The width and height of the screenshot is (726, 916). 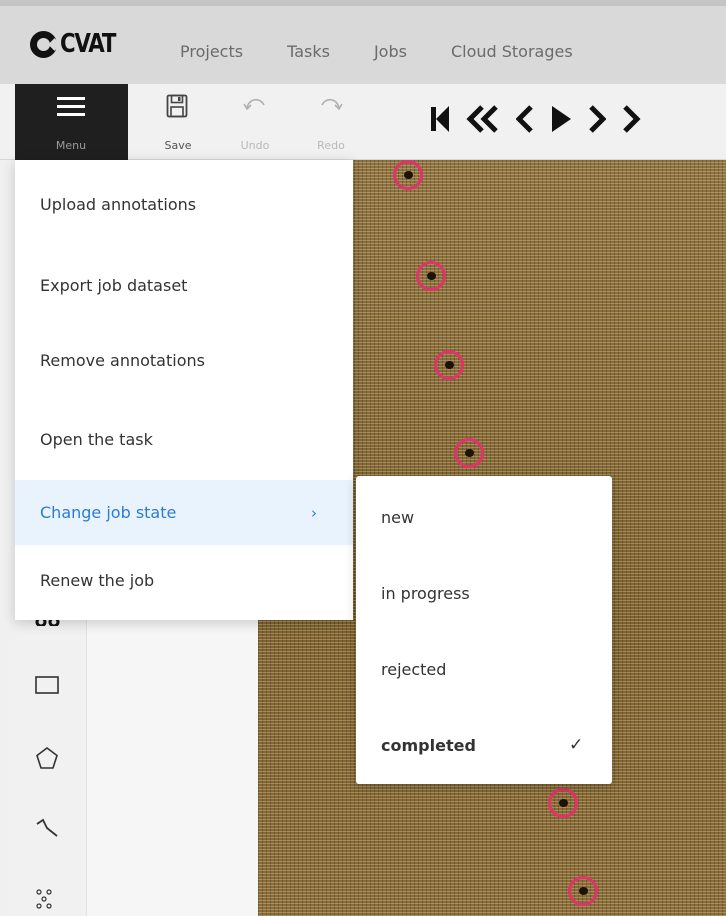 What do you see at coordinates (97, 580) in the screenshot?
I see `menu-item-label: Renew the job` at bounding box center [97, 580].